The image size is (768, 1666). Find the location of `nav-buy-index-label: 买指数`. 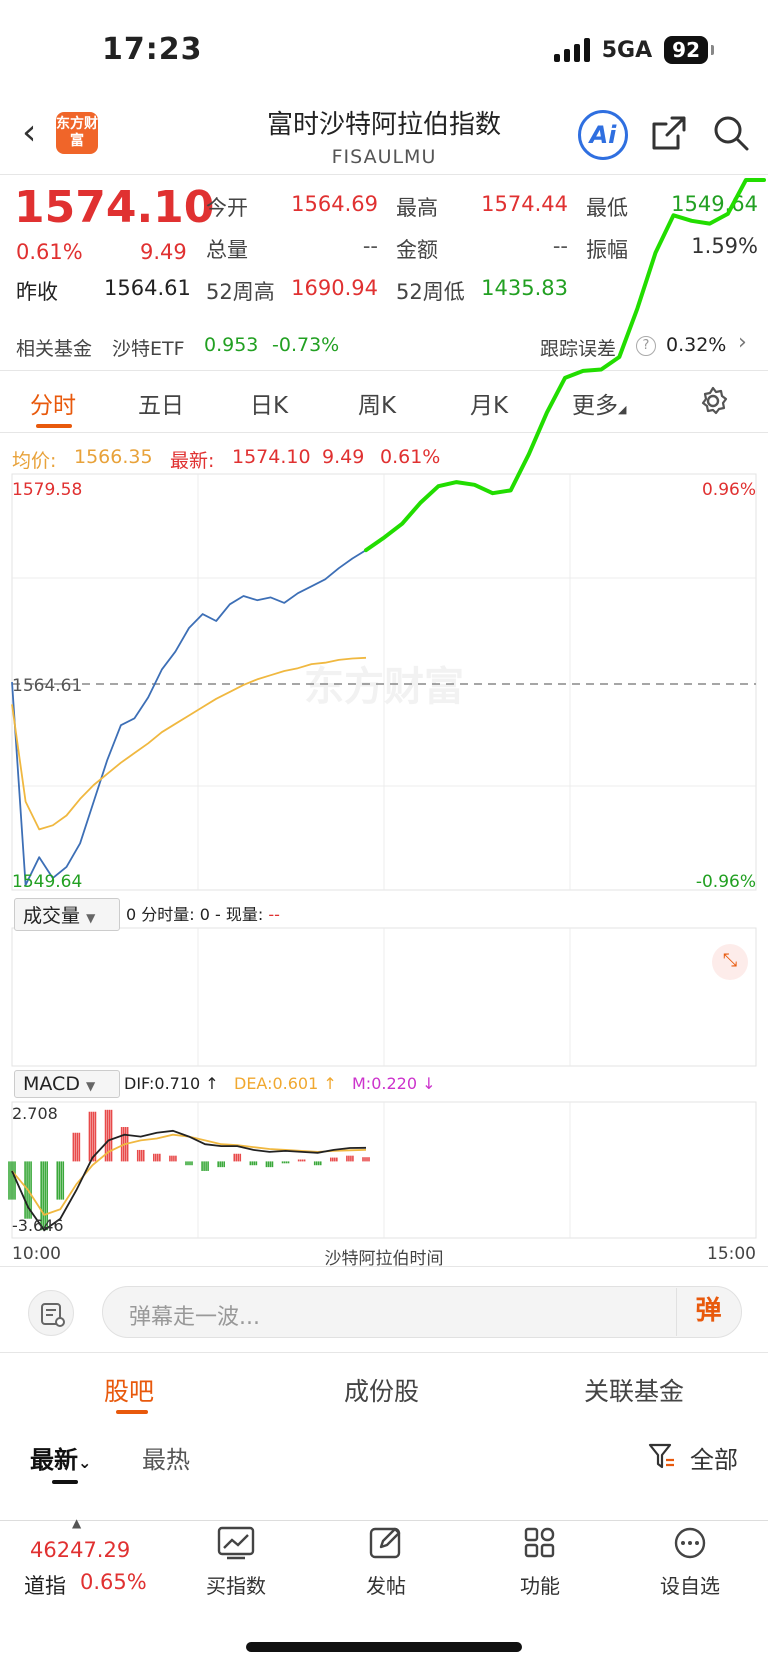

nav-buy-index-label: 买指数 is located at coordinates (236, 1586).